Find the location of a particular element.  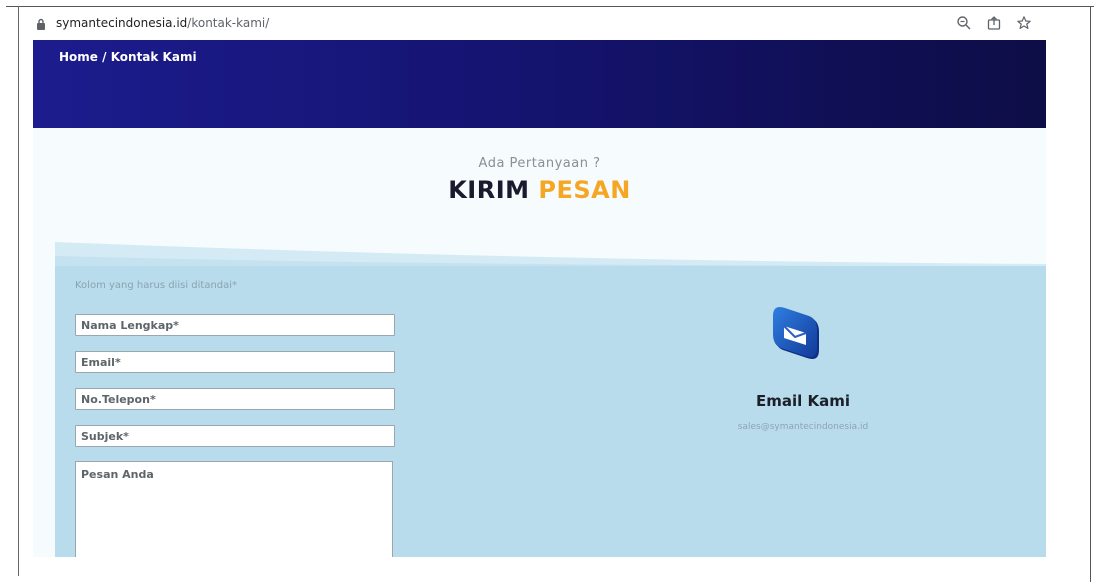

breadcrumb-current: Kontak Kami is located at coordinates (153, 57).